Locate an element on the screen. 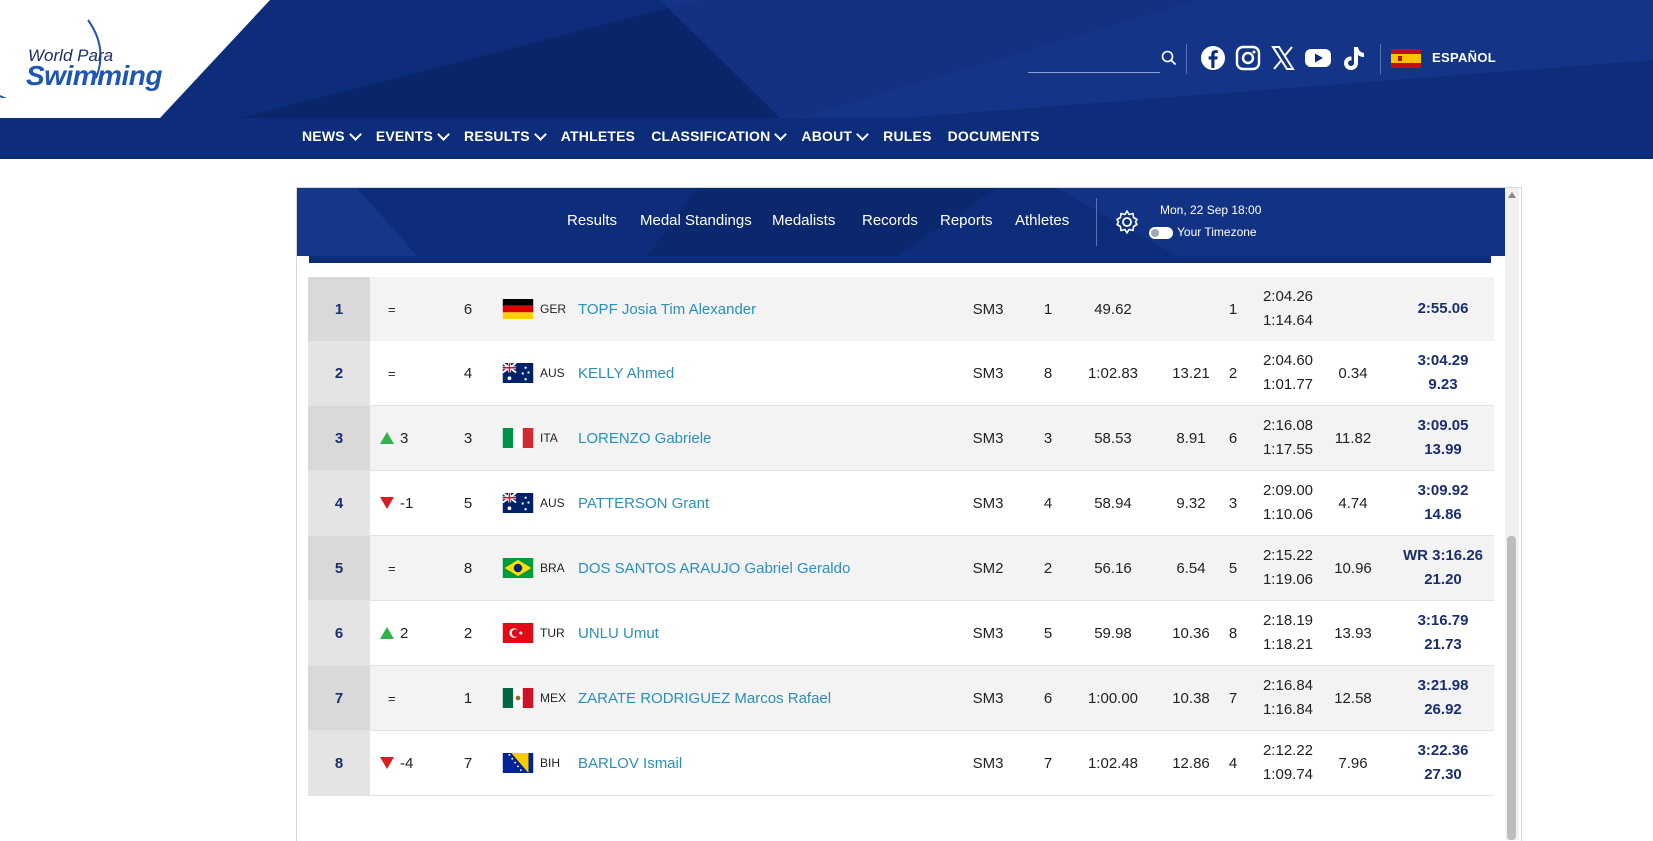  timezone-toggle is located at coordinates (1161, 233).